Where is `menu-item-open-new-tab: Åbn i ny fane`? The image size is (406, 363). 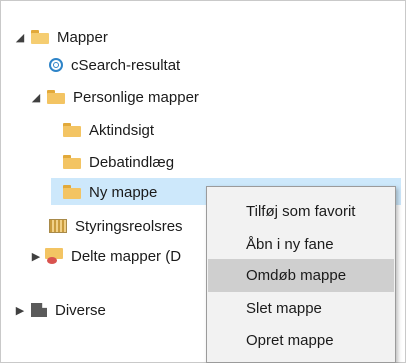
menu-item-open-new-tab: Åbn i ny fane is located at coordinates (301, 244).